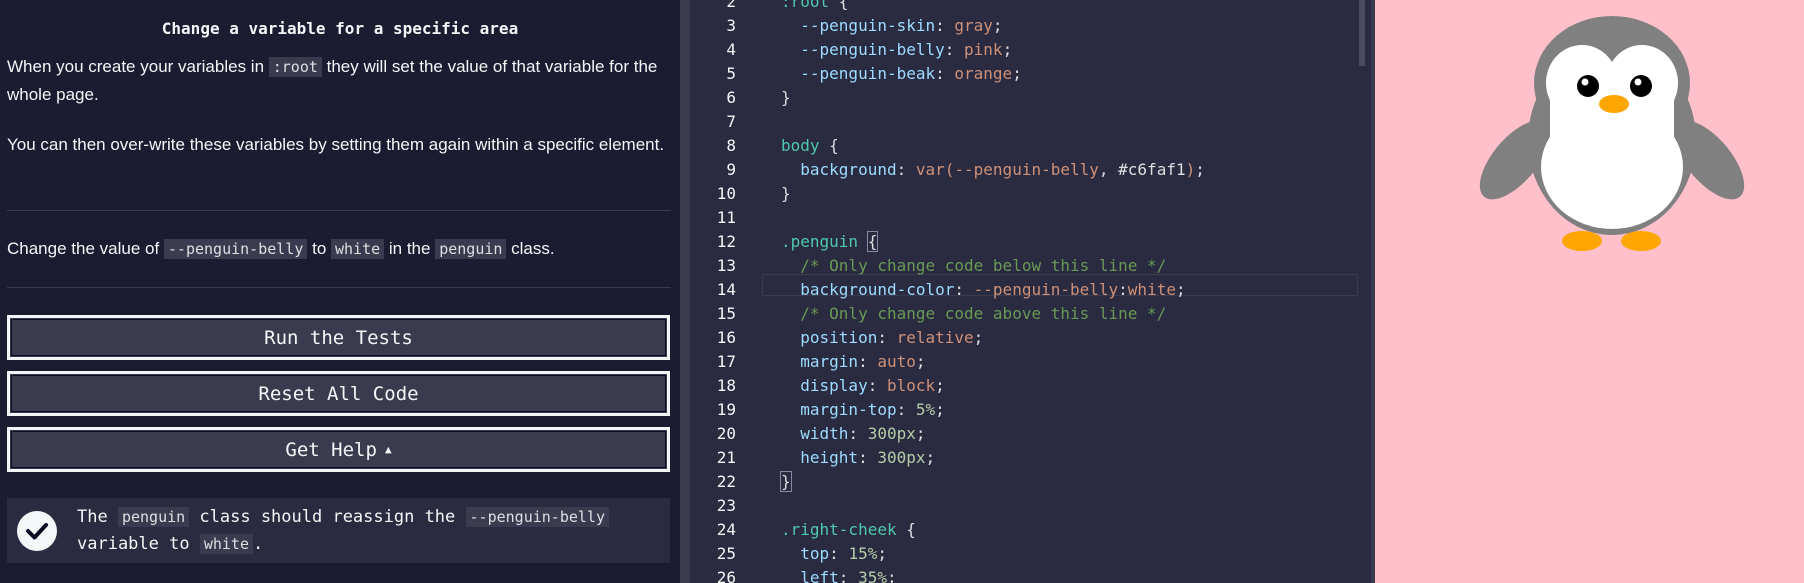 The width and height of the screenshot is (1804, 583). What do you see at coordinates (530, 248) in the screenshot?
I see `text: class.` at bounding box center [530, 248].